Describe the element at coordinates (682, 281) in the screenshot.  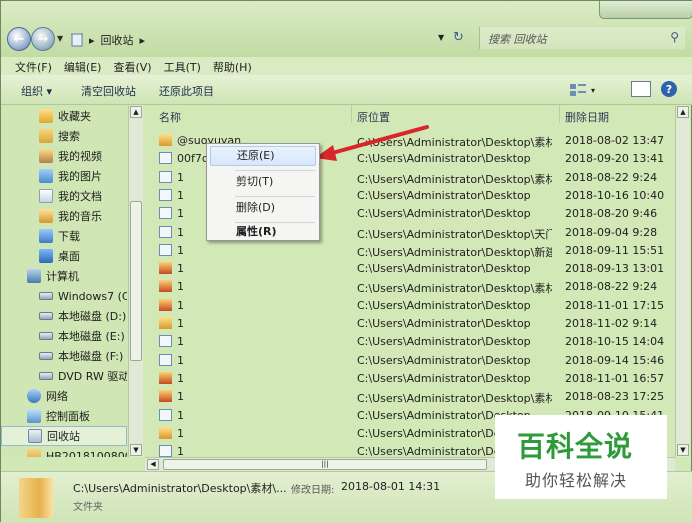
I see `file-list-scrollbar: ▲ ▼` at that location.